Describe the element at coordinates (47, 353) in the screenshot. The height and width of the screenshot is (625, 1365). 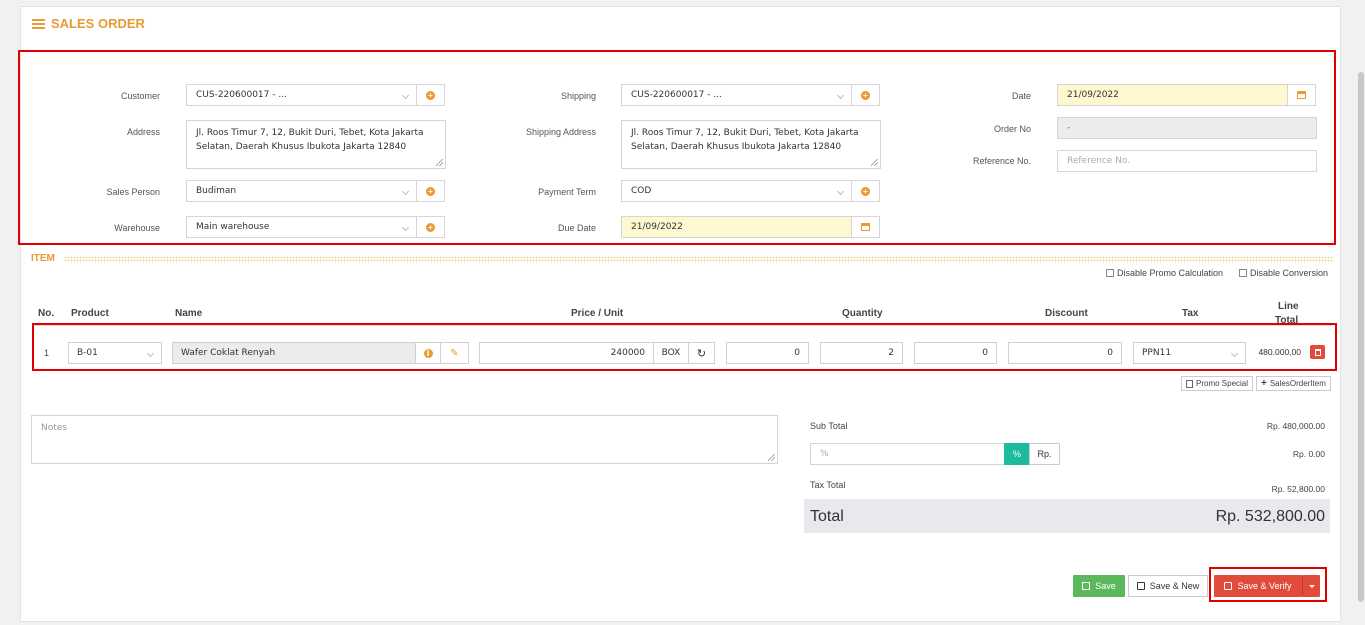
I see `row-no: 1` at that location.